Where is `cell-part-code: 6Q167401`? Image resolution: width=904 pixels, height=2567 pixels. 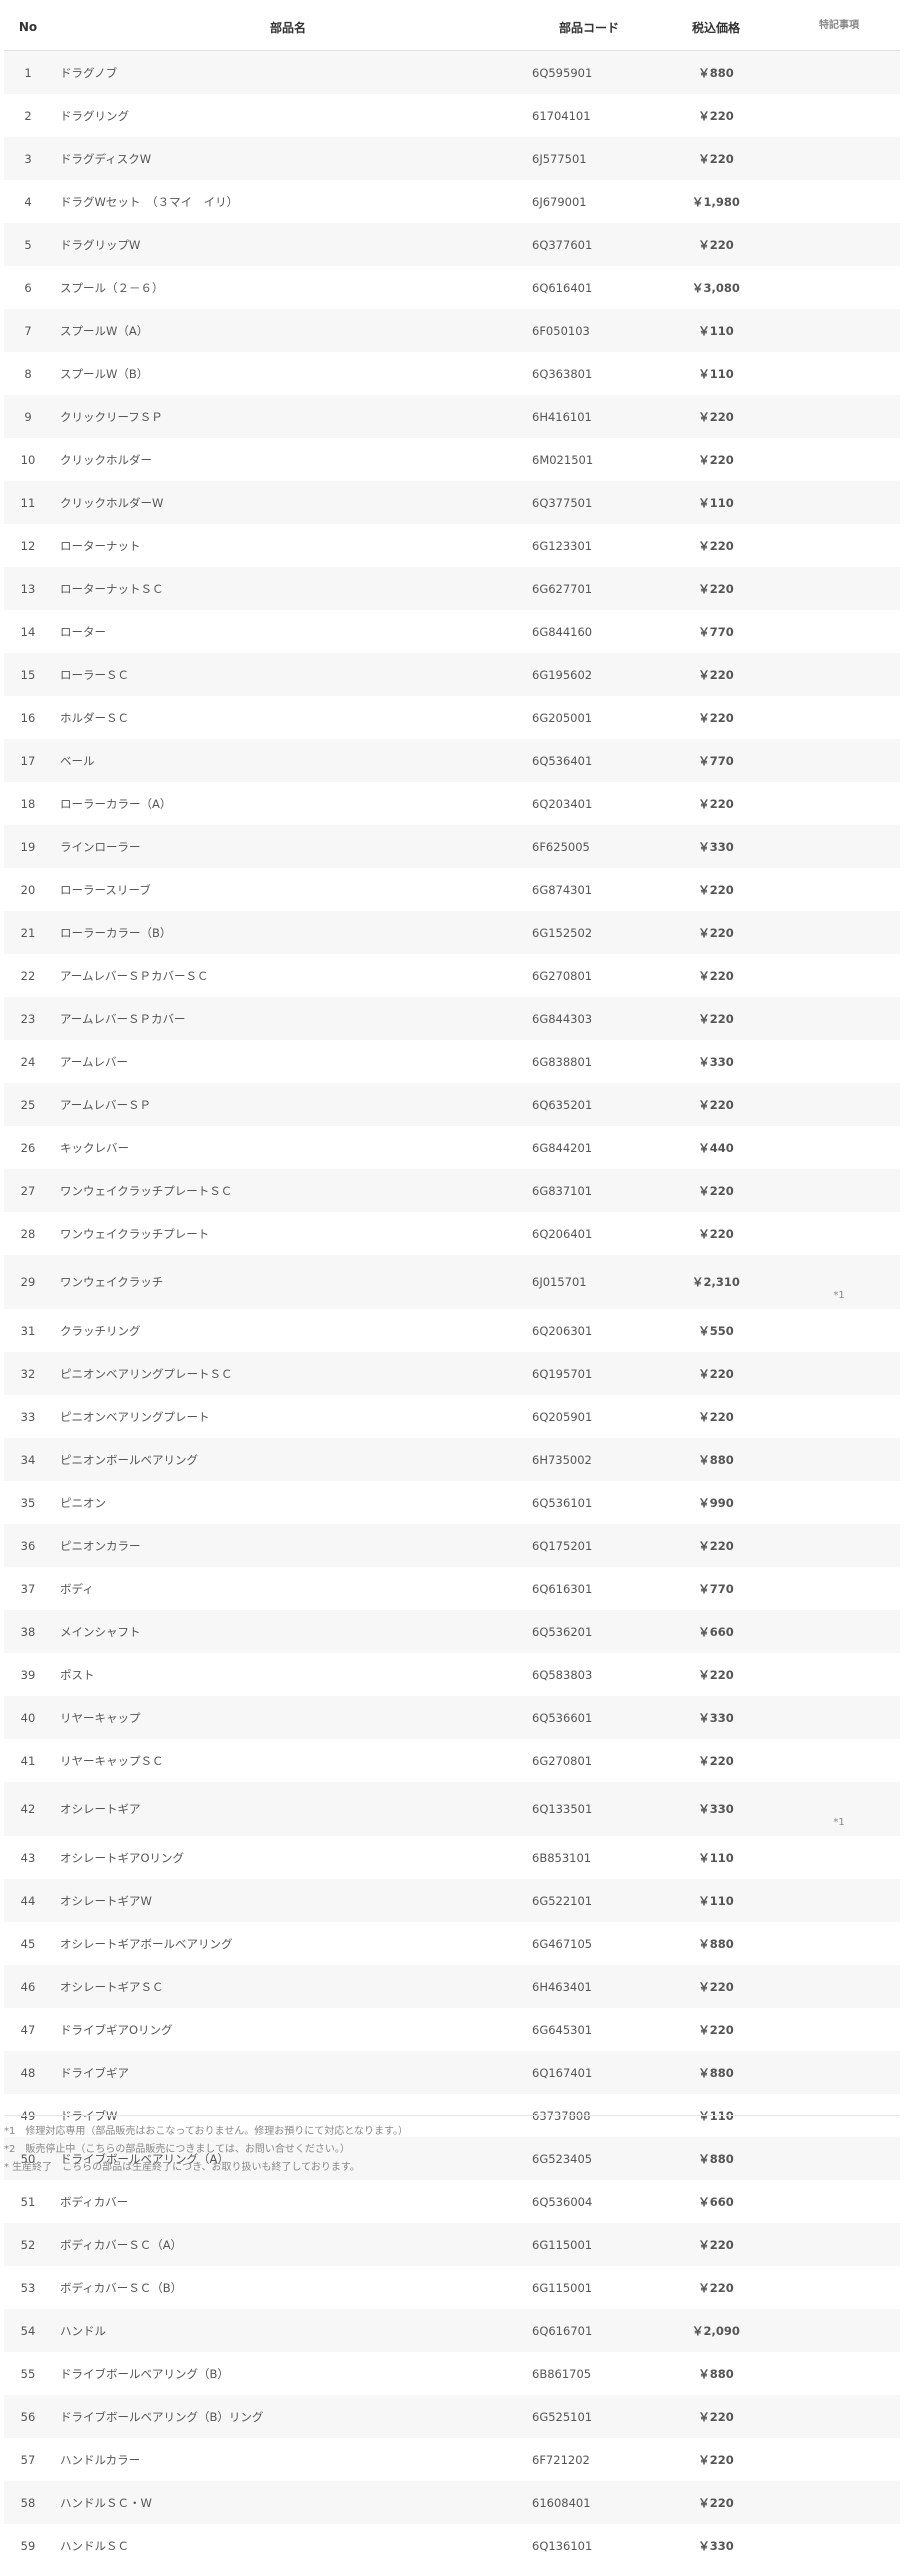 cell-part-code: 6Q167401 is located at coordinates (589, 2072).